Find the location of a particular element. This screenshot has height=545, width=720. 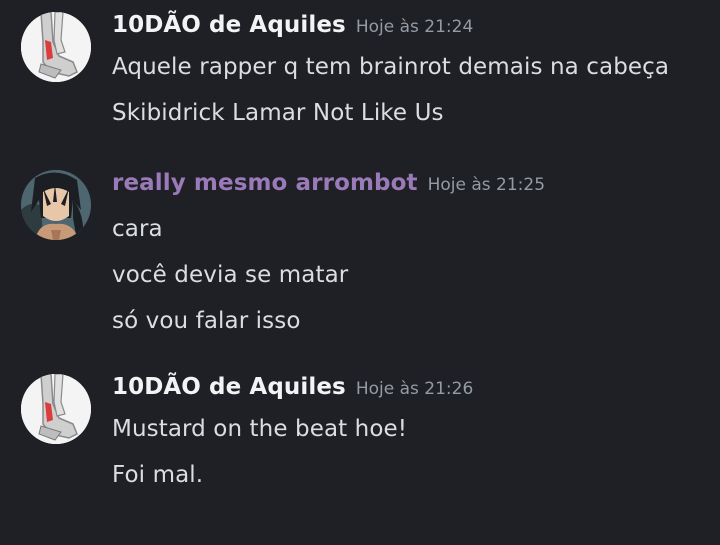

message-header: 10DÃO de Aquiles Hoje às 21:24 is located at coordinates (292, 30).